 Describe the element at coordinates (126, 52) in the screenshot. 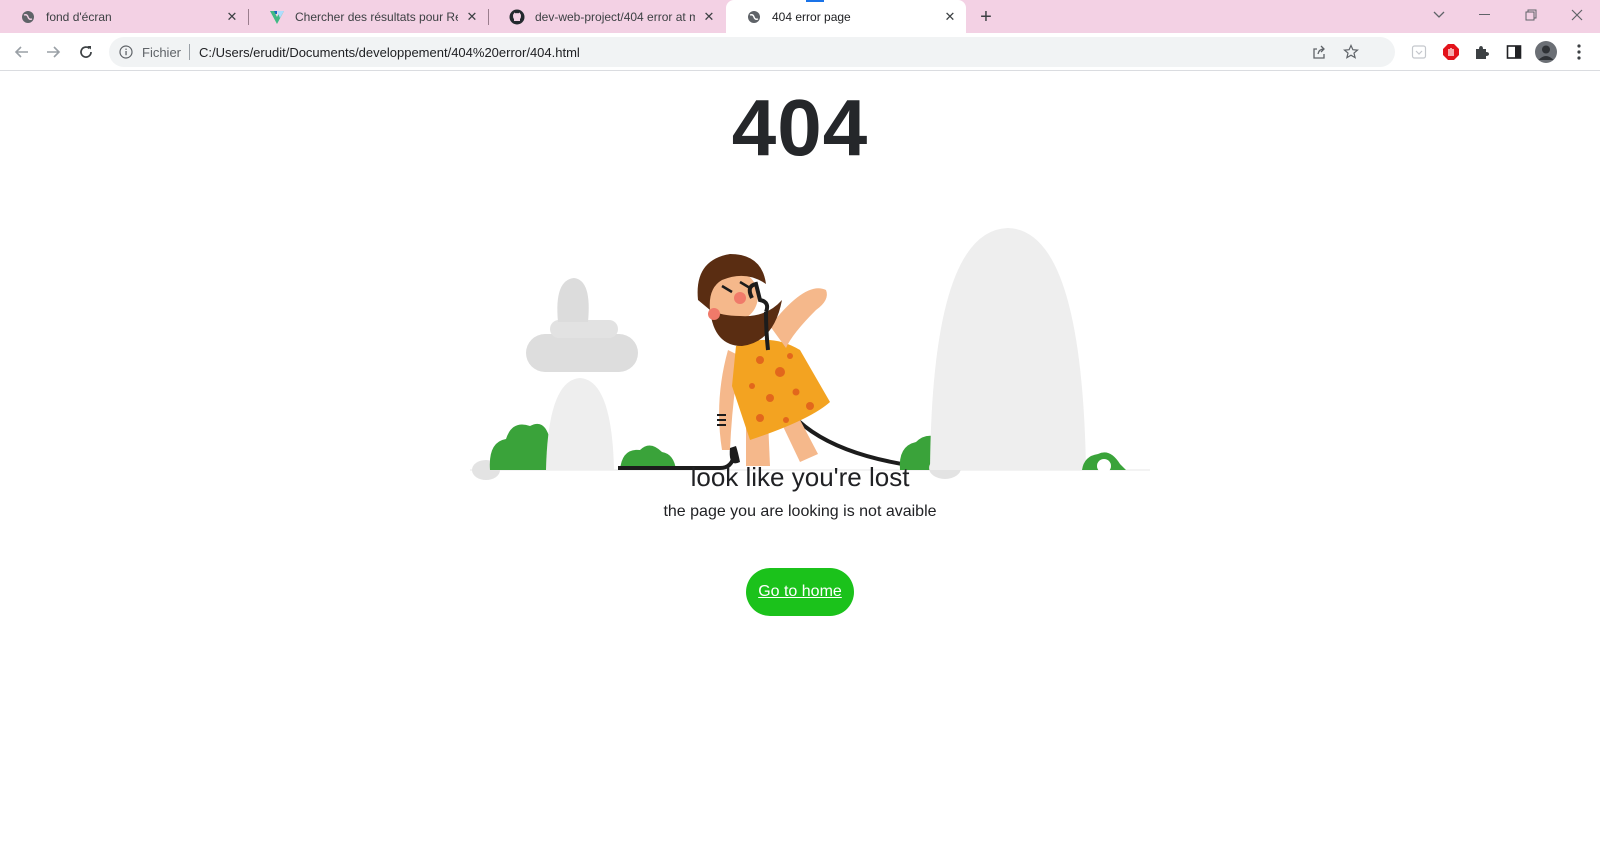

I see `info-icon` at that location.